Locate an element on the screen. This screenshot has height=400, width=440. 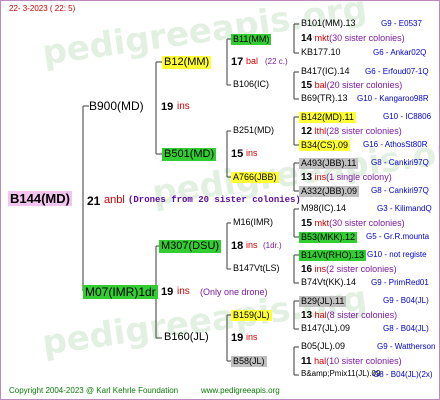
queen-label: B29(JL).11 is located at coordinates (323, 301).